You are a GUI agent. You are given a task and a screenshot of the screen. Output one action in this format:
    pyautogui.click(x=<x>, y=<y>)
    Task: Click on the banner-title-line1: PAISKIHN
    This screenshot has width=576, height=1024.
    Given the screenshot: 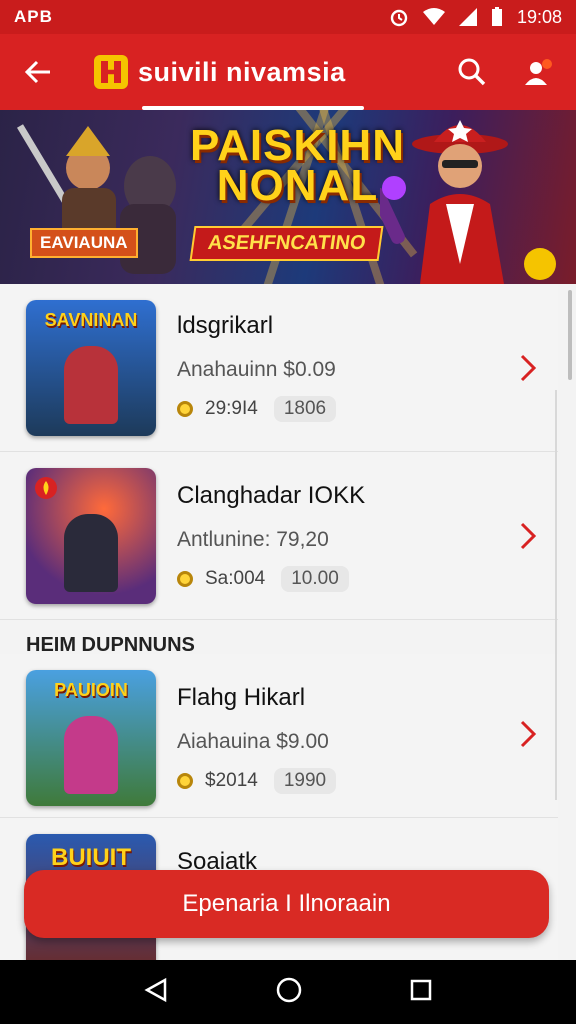 What is the action you would take?
    pyautogui.click(x=297, y=145)
    